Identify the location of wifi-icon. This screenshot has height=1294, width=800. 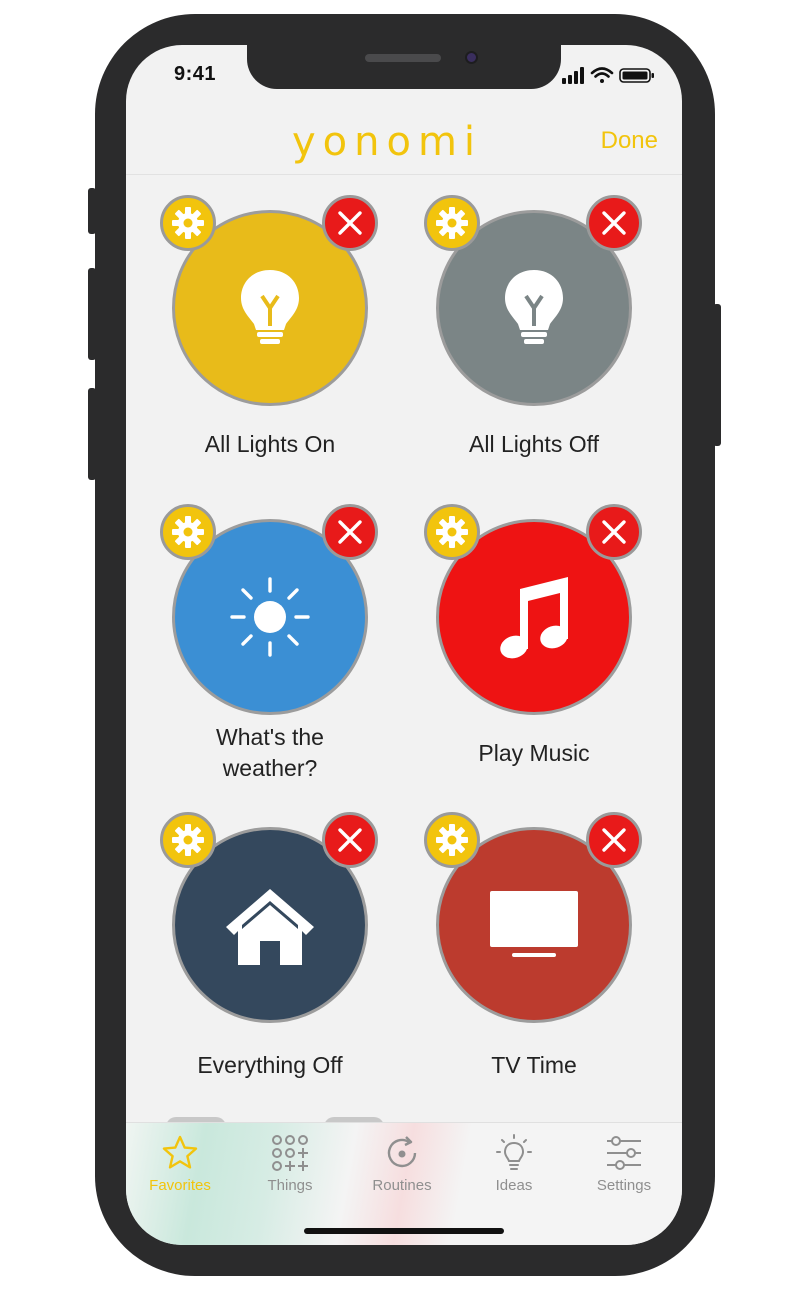
(602, 75).